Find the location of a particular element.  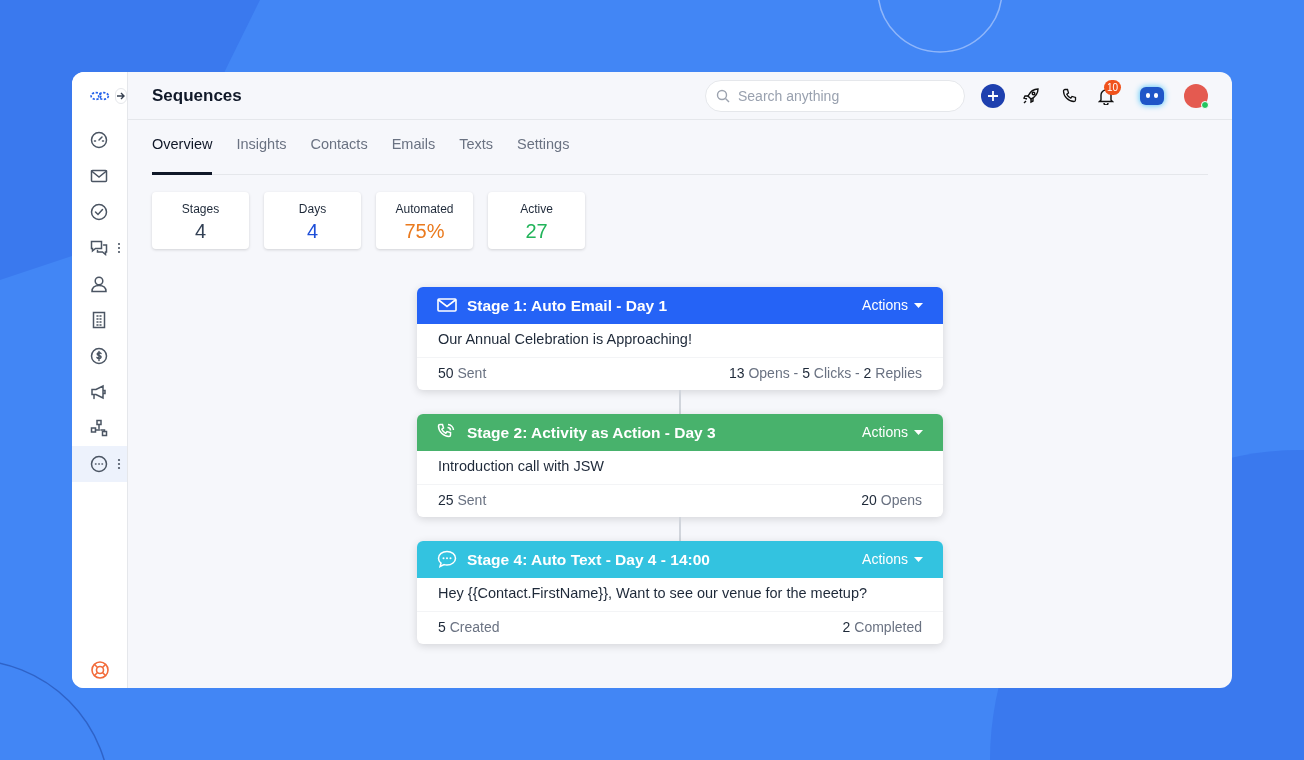

tab: Overview is located at coordinates (182, 154).